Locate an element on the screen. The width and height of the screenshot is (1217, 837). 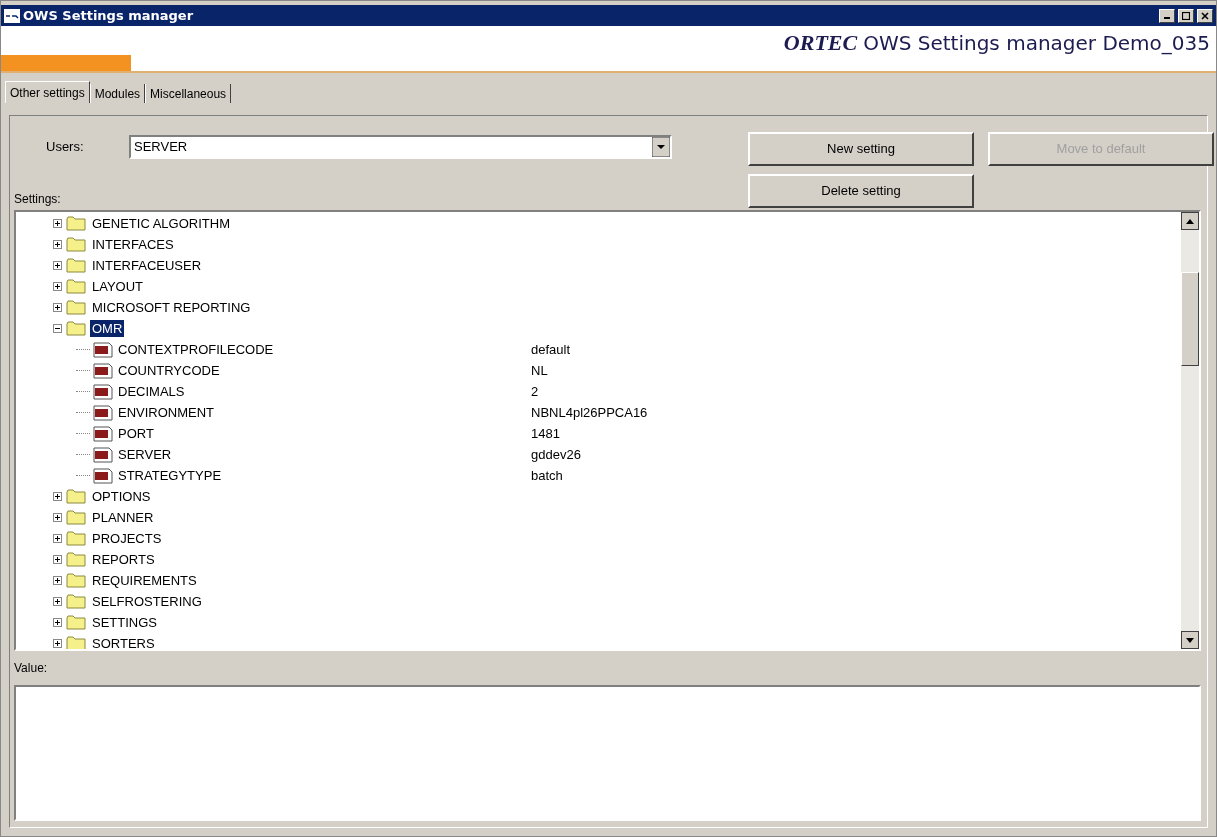
users-label: Users: is located at coordinates (65, 147).